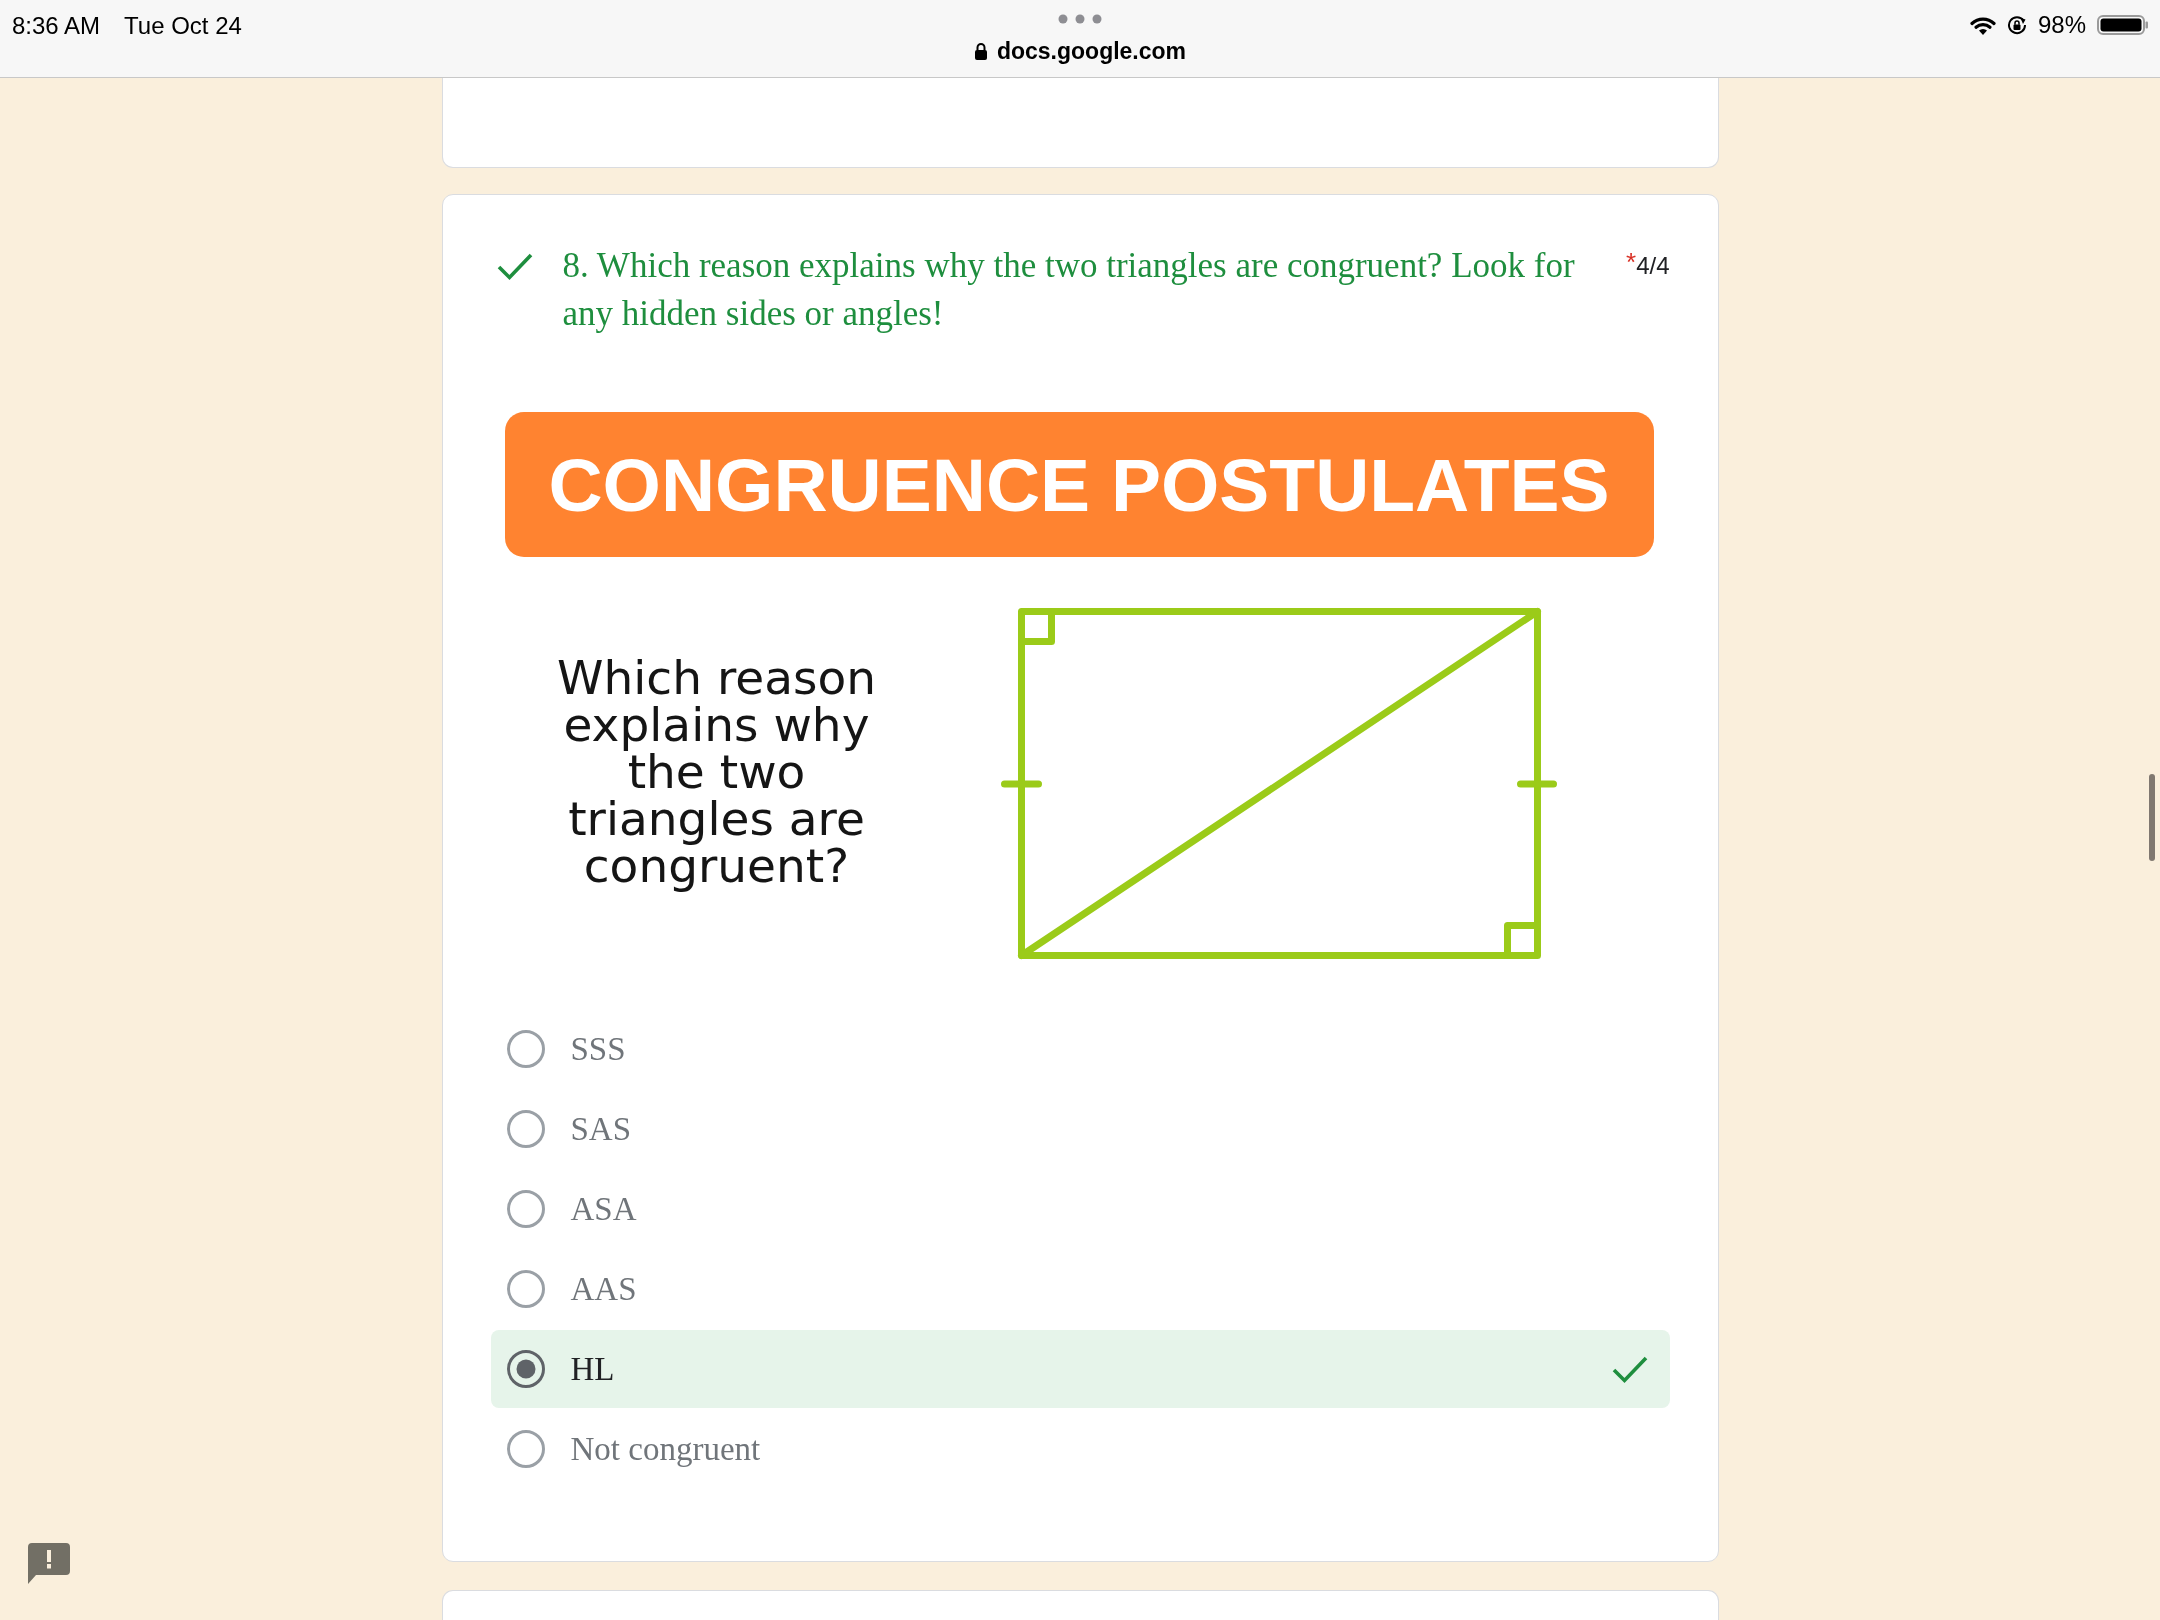  Describe the element at coordinates (1982, 25) in the screenshot. I see `wifi-icon` at that location.